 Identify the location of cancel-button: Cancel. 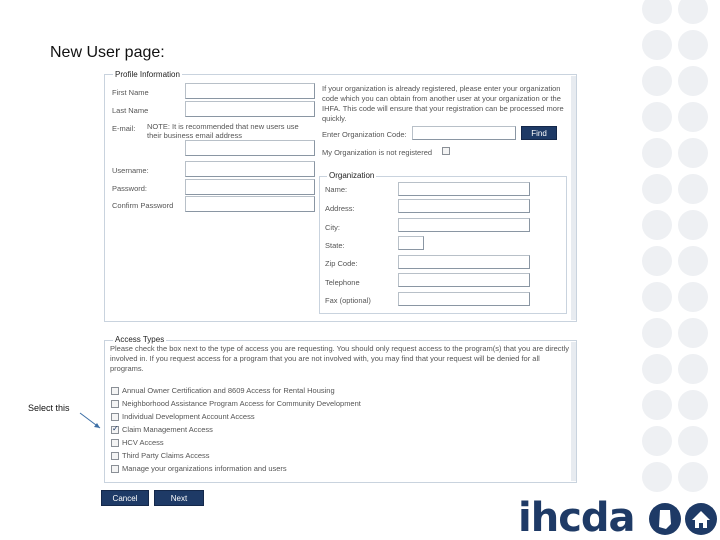
(125, 498).